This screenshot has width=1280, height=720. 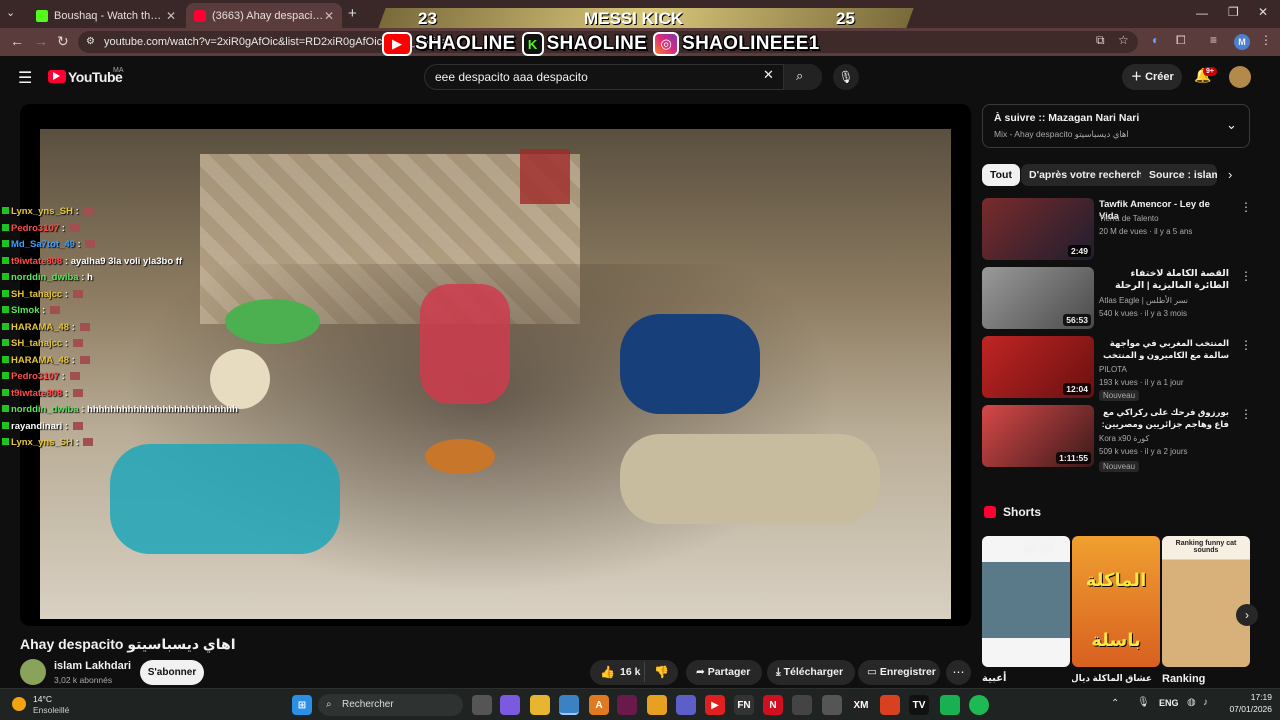 I want to click on chevron-up-icon: ⌃, so click(x=1115, y=703).